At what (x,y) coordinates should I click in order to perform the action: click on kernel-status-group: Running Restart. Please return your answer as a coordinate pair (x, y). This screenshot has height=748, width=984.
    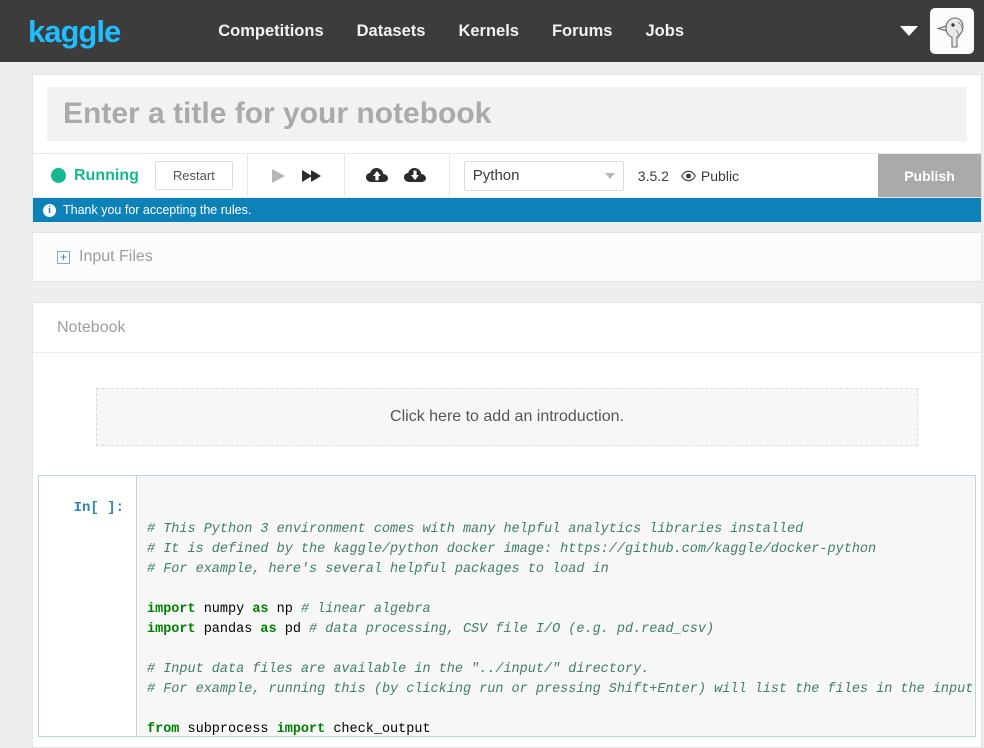
    Looking at the image, I should click on (140, 175).